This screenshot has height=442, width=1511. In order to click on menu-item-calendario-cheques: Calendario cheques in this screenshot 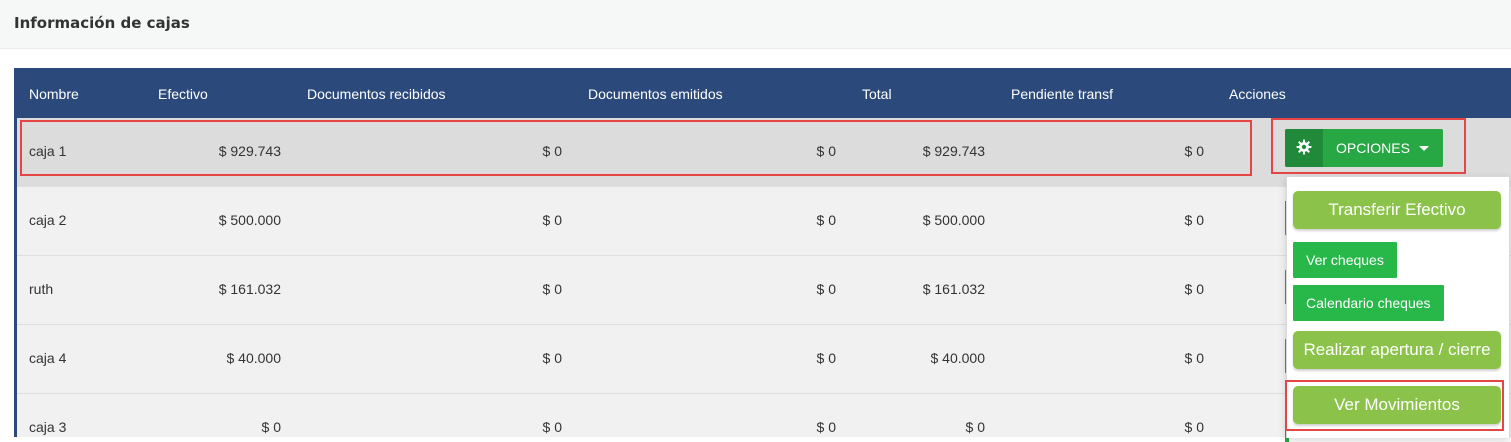, I will do `click(1368, 303)`.